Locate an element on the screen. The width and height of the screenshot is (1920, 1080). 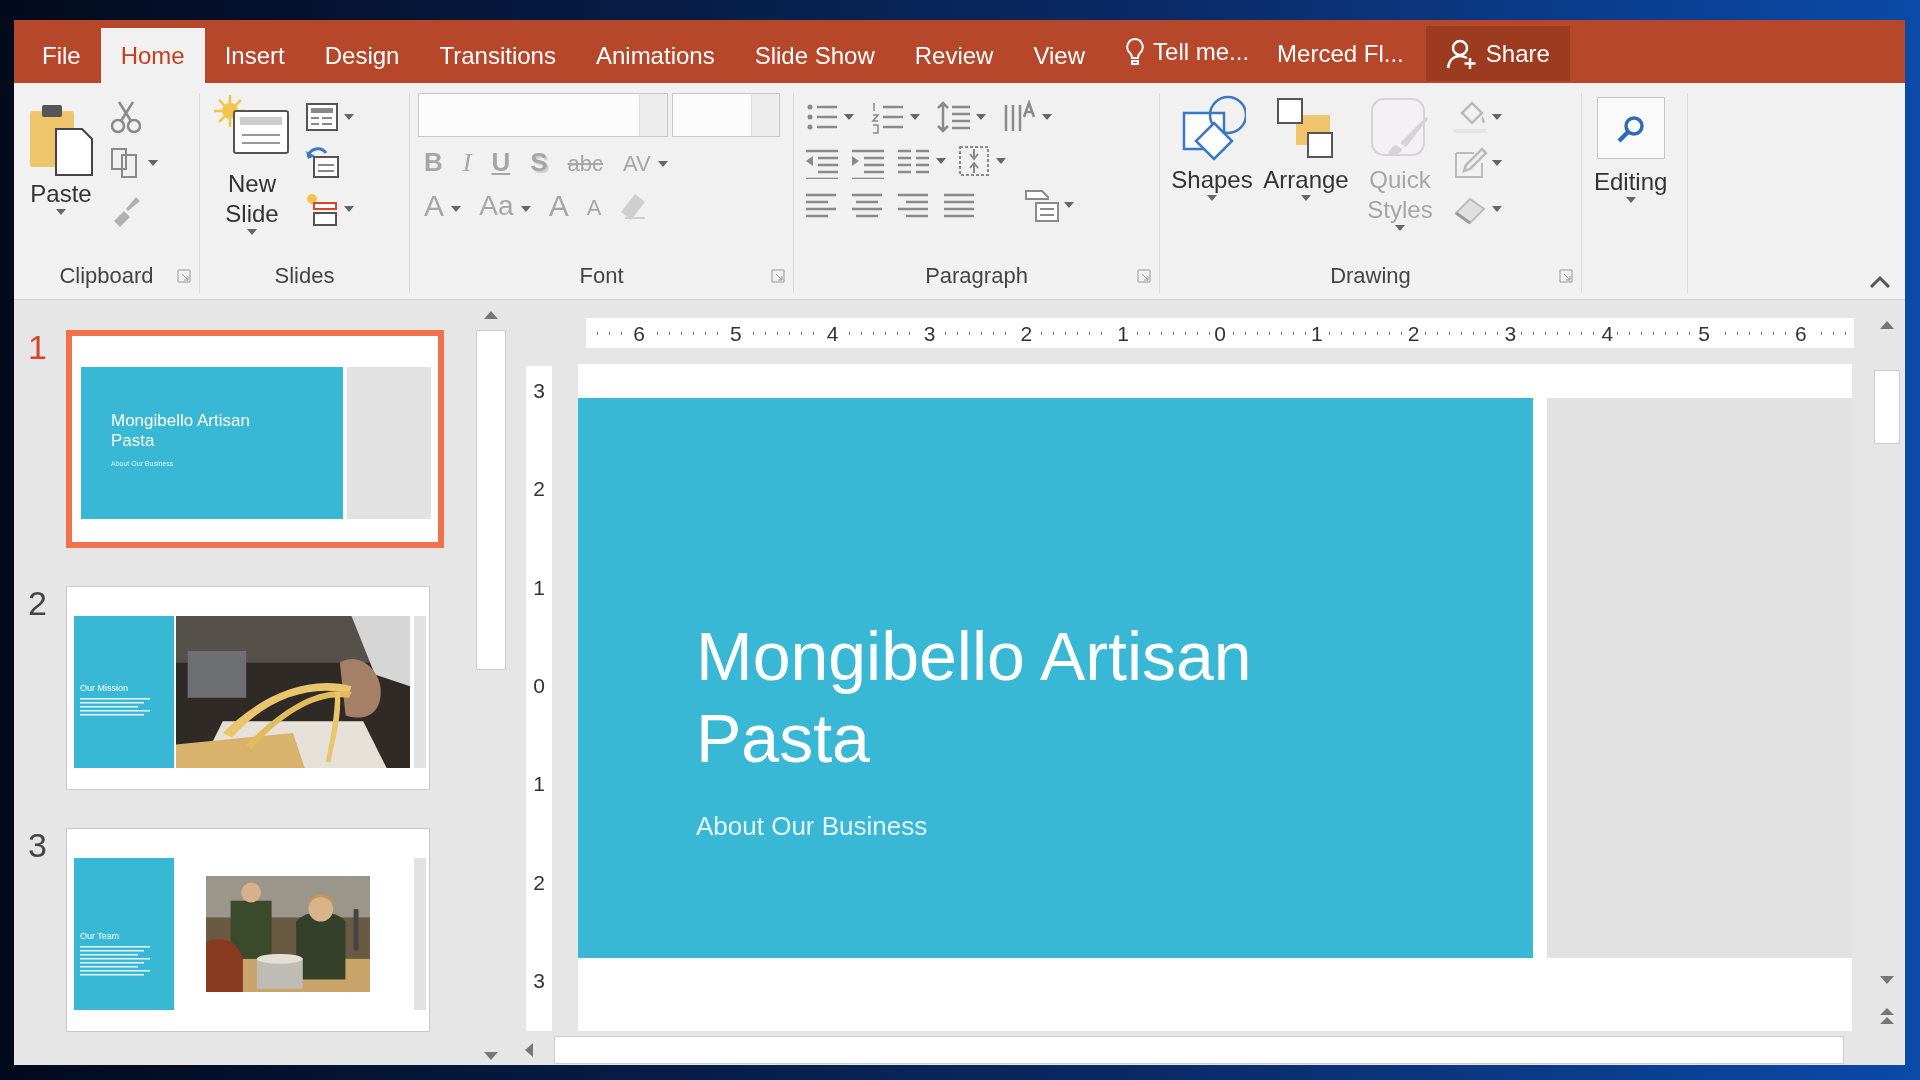
previous-slide-icon is located at coordinates (1887, 1016).